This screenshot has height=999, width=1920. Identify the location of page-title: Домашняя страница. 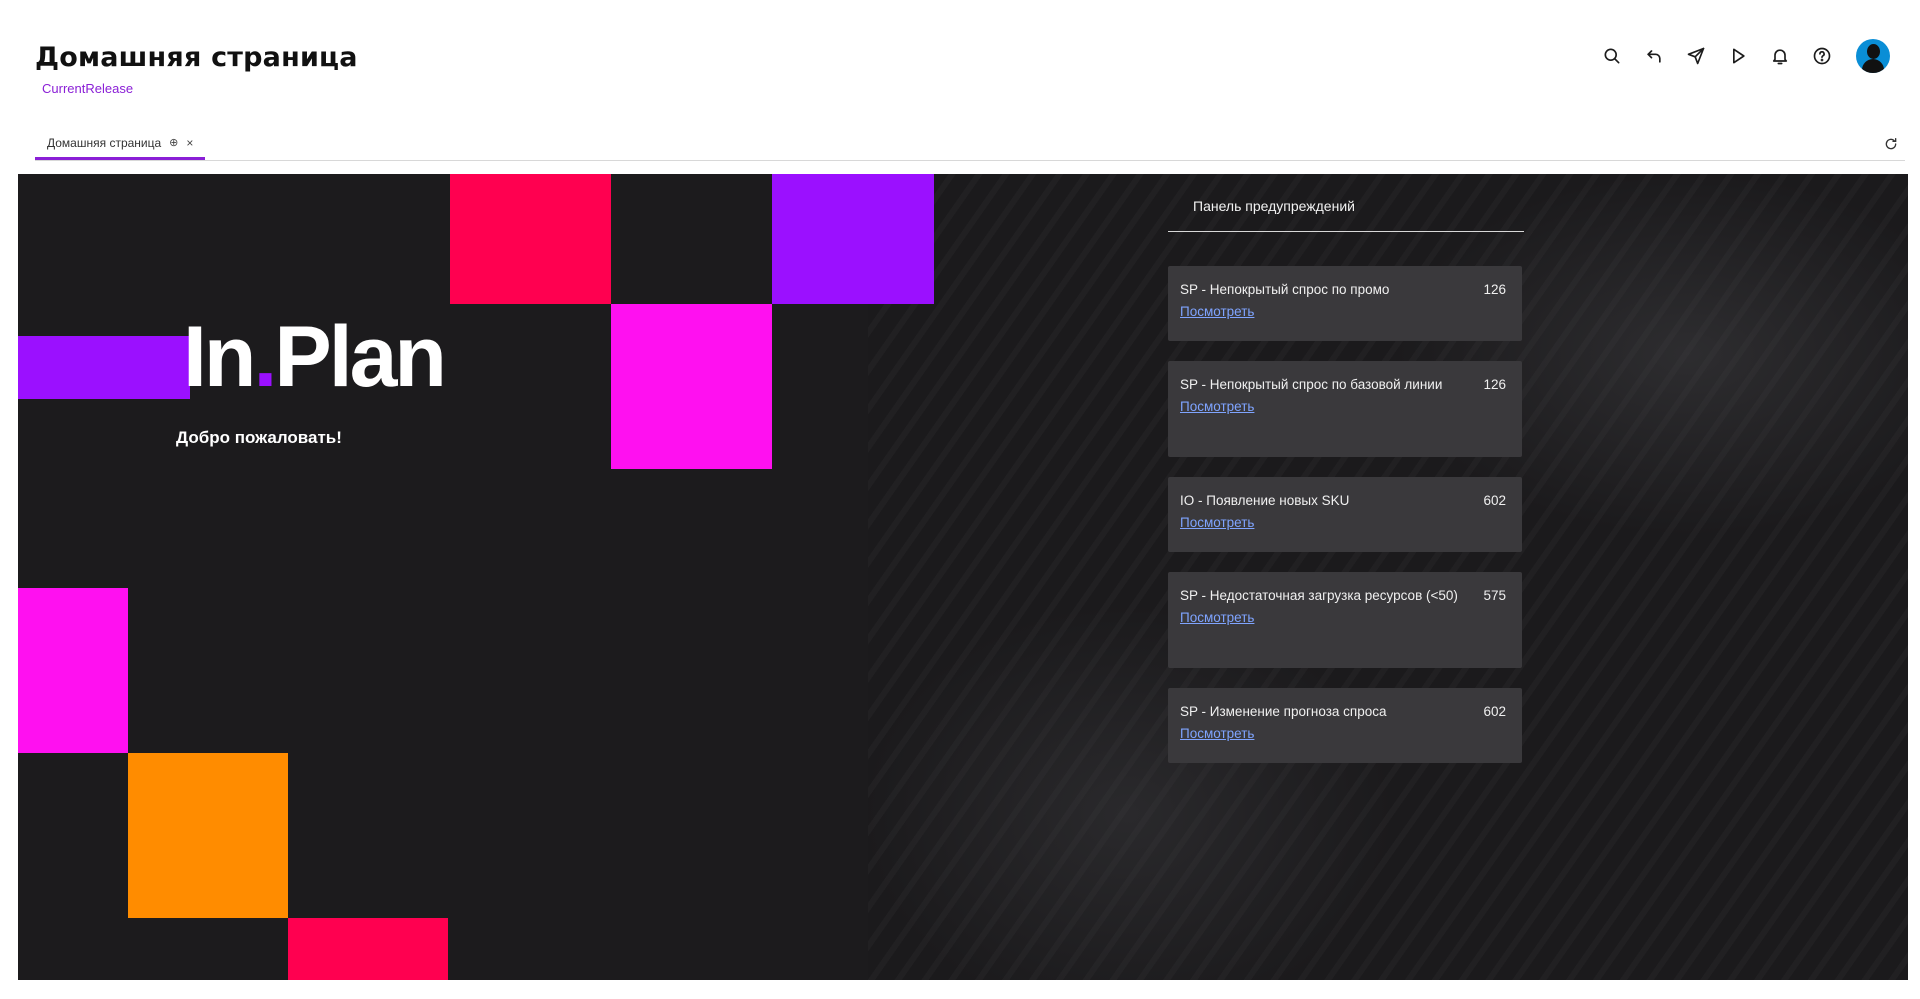
(196, 57).